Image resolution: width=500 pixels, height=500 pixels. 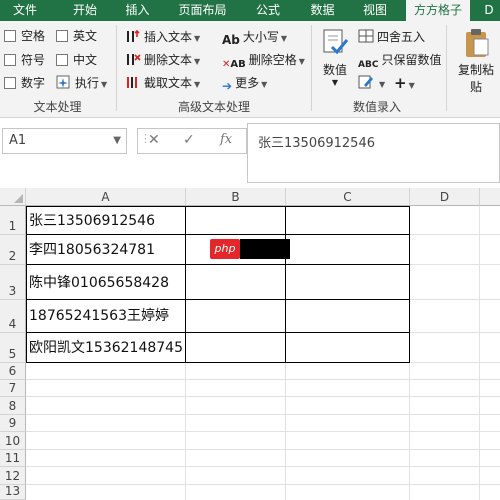 I want to click on tab-file: 文件, so click(x=25, y=10).